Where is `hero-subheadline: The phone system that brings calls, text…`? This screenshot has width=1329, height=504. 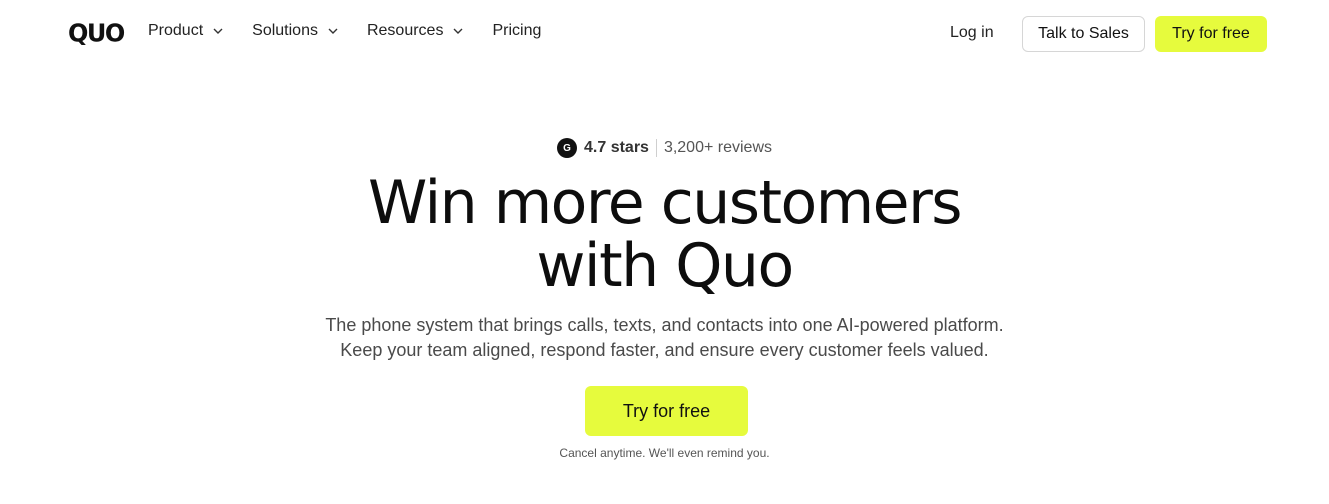 hero-subheadline: The phone system that brings calls, text… is located at coordinates (664, 338).